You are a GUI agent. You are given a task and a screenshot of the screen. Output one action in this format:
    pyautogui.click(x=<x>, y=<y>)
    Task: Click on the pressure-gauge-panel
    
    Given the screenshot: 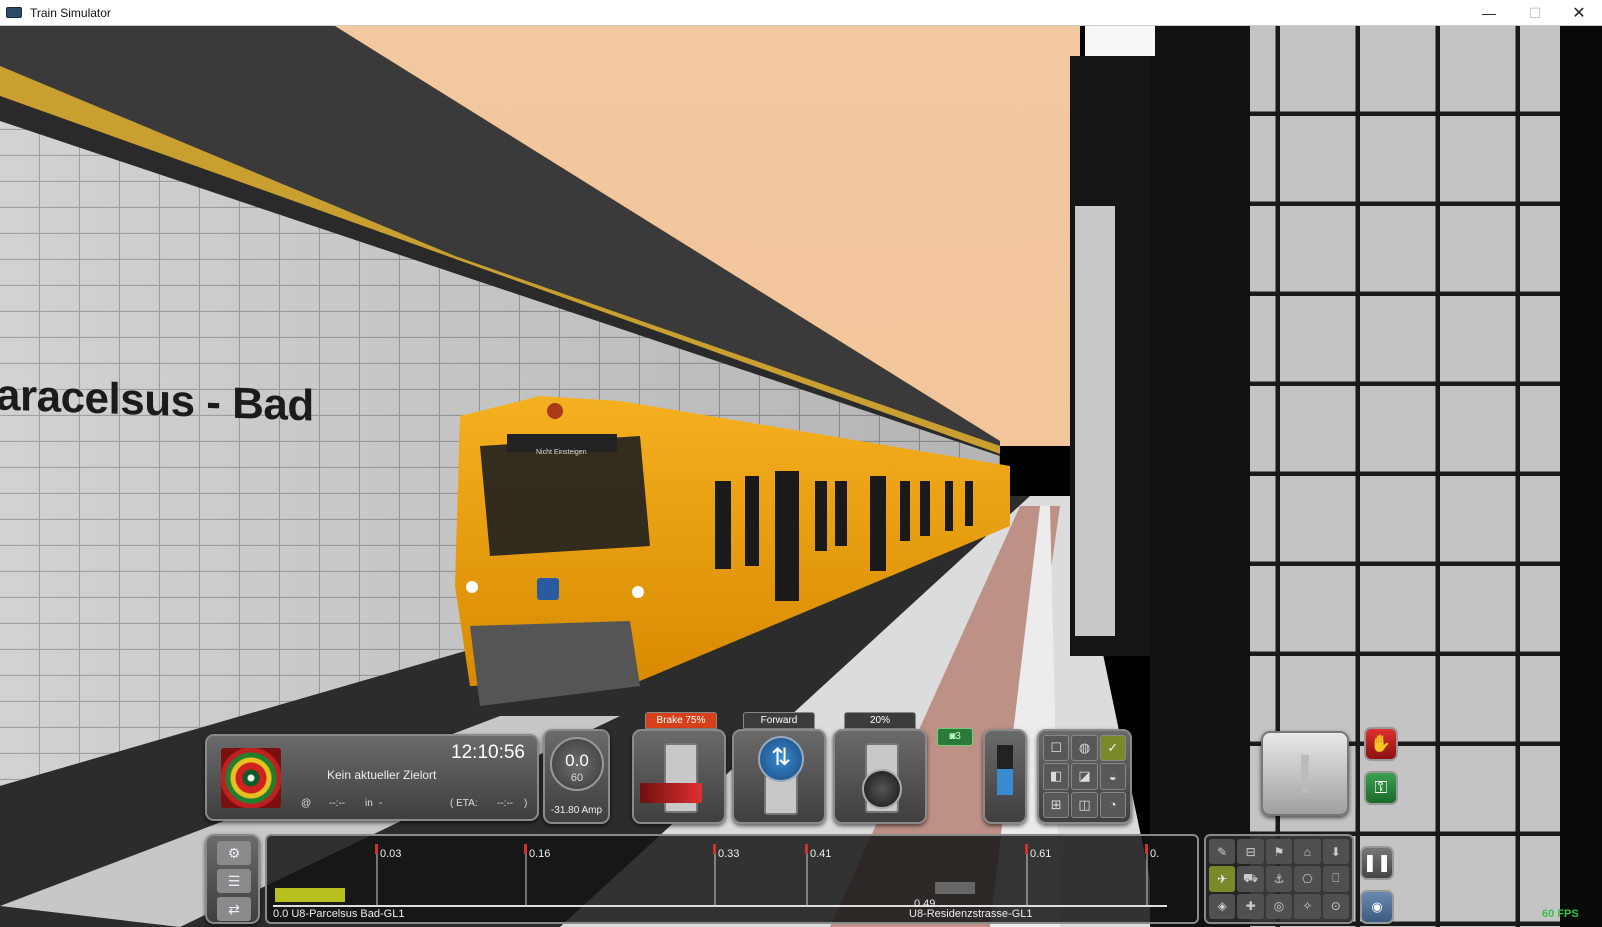 What is the action you would take?
    pyautogui.click(x=1005, y=776)
    